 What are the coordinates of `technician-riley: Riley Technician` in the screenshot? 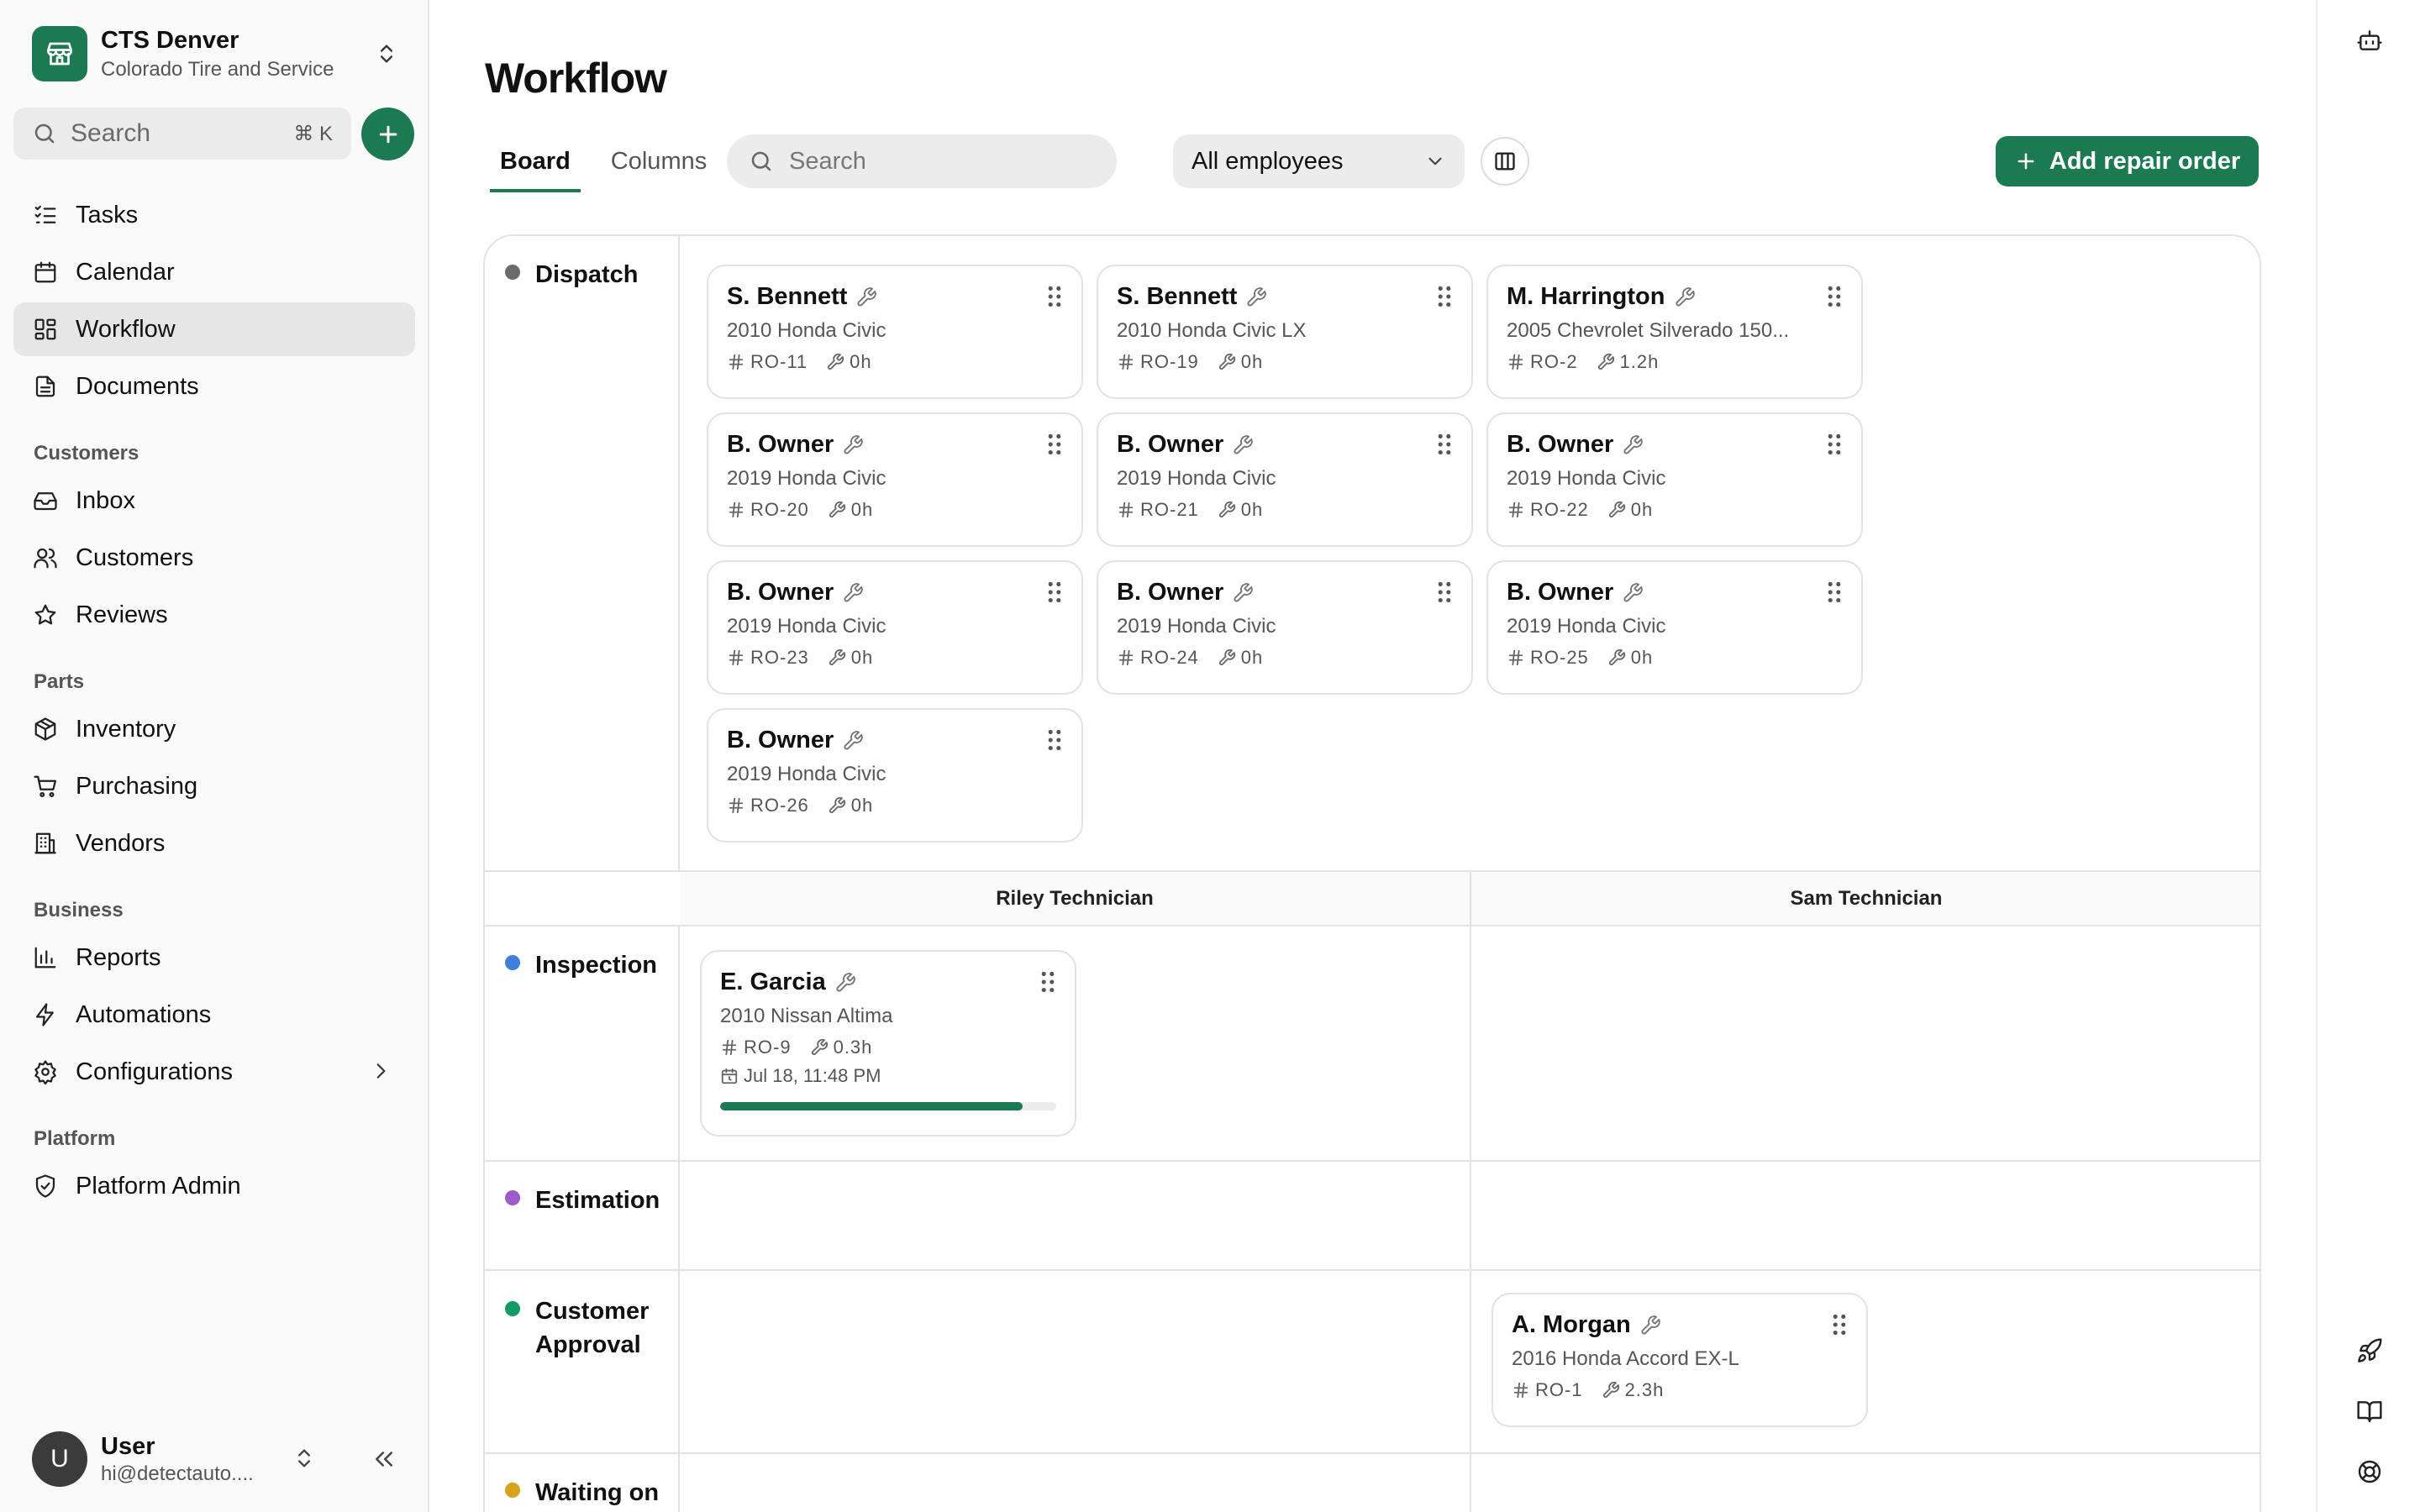 It's located at (1075, 898).